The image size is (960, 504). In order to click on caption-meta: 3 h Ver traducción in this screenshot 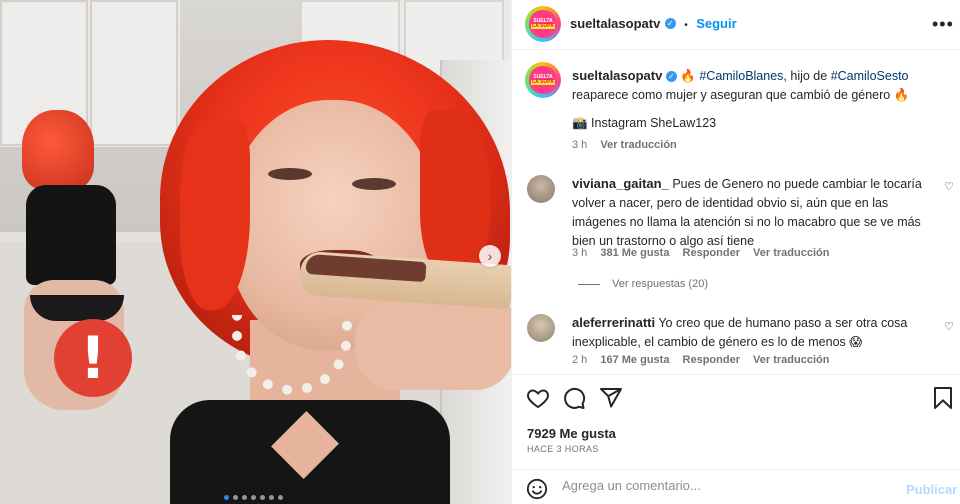, I will do `click(624, 145)`.